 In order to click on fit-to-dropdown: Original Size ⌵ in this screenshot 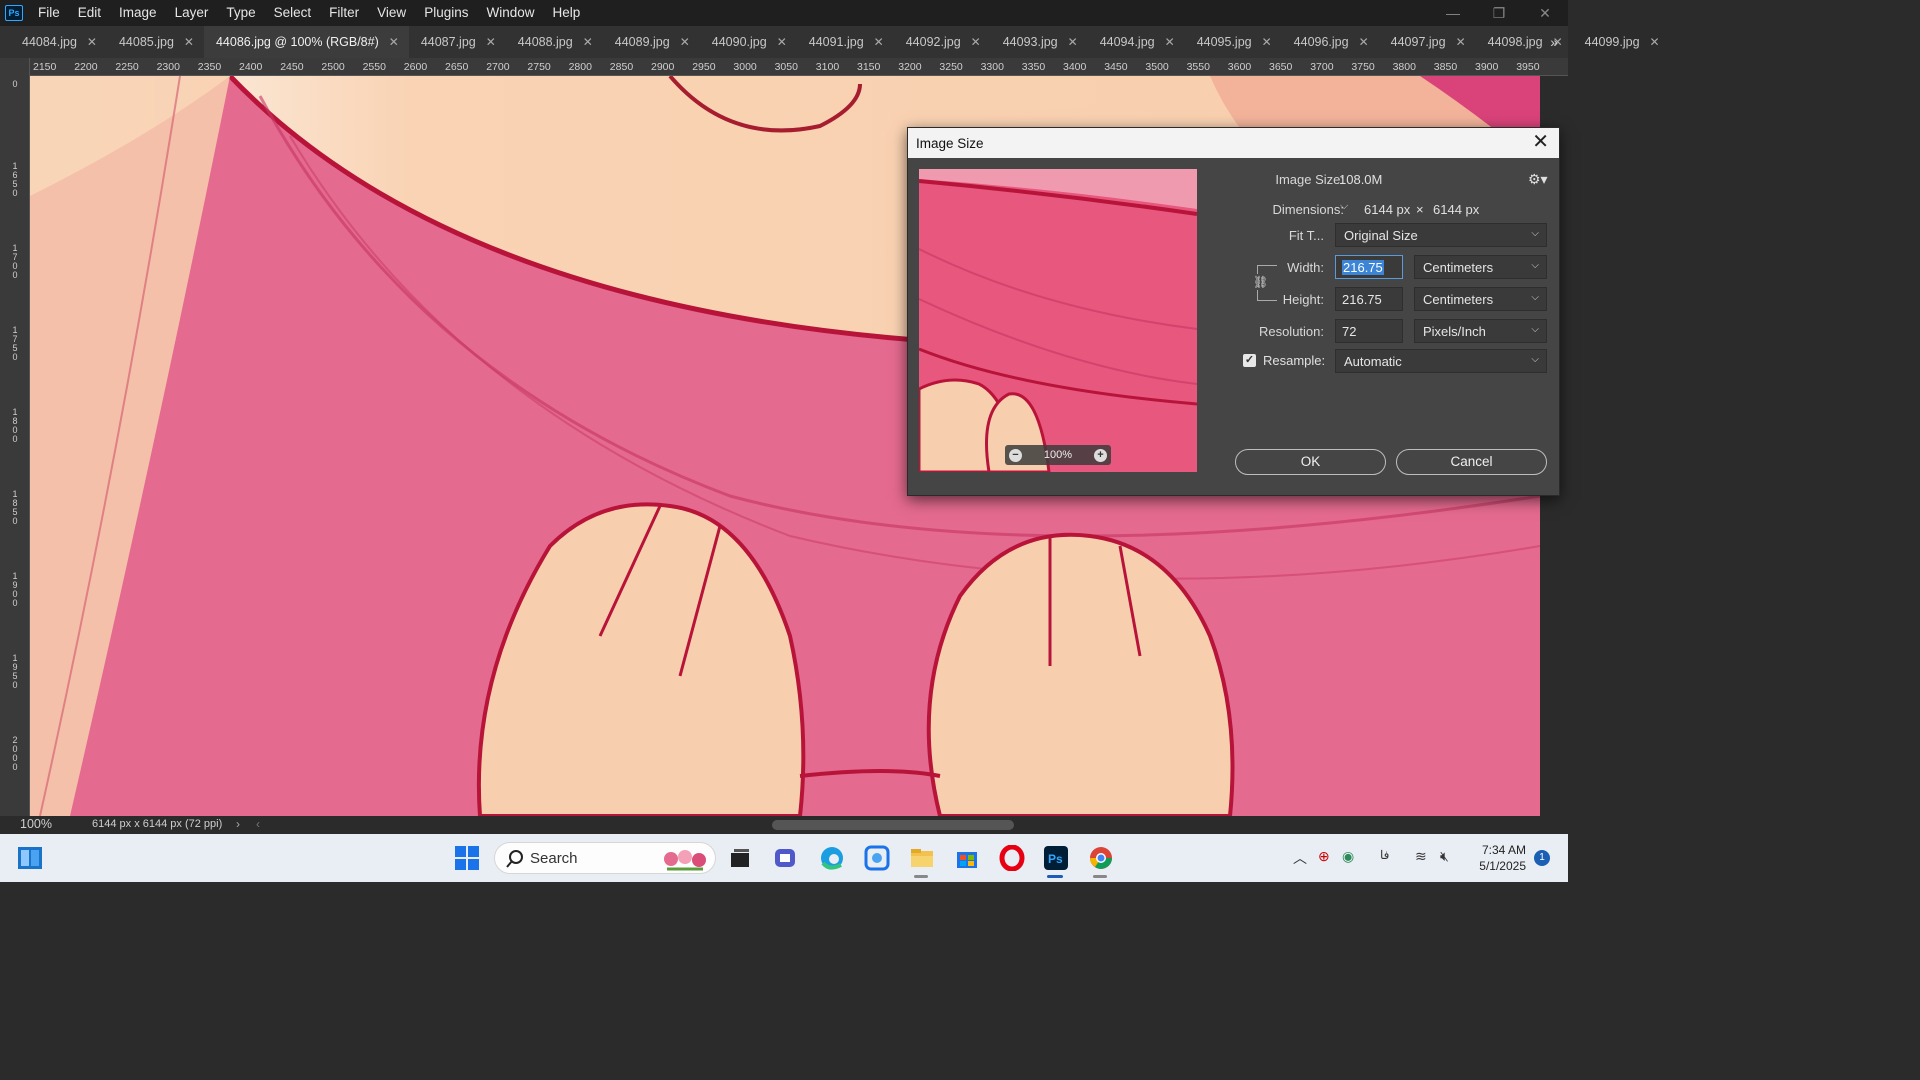, I will do `click(1441, 235)`.